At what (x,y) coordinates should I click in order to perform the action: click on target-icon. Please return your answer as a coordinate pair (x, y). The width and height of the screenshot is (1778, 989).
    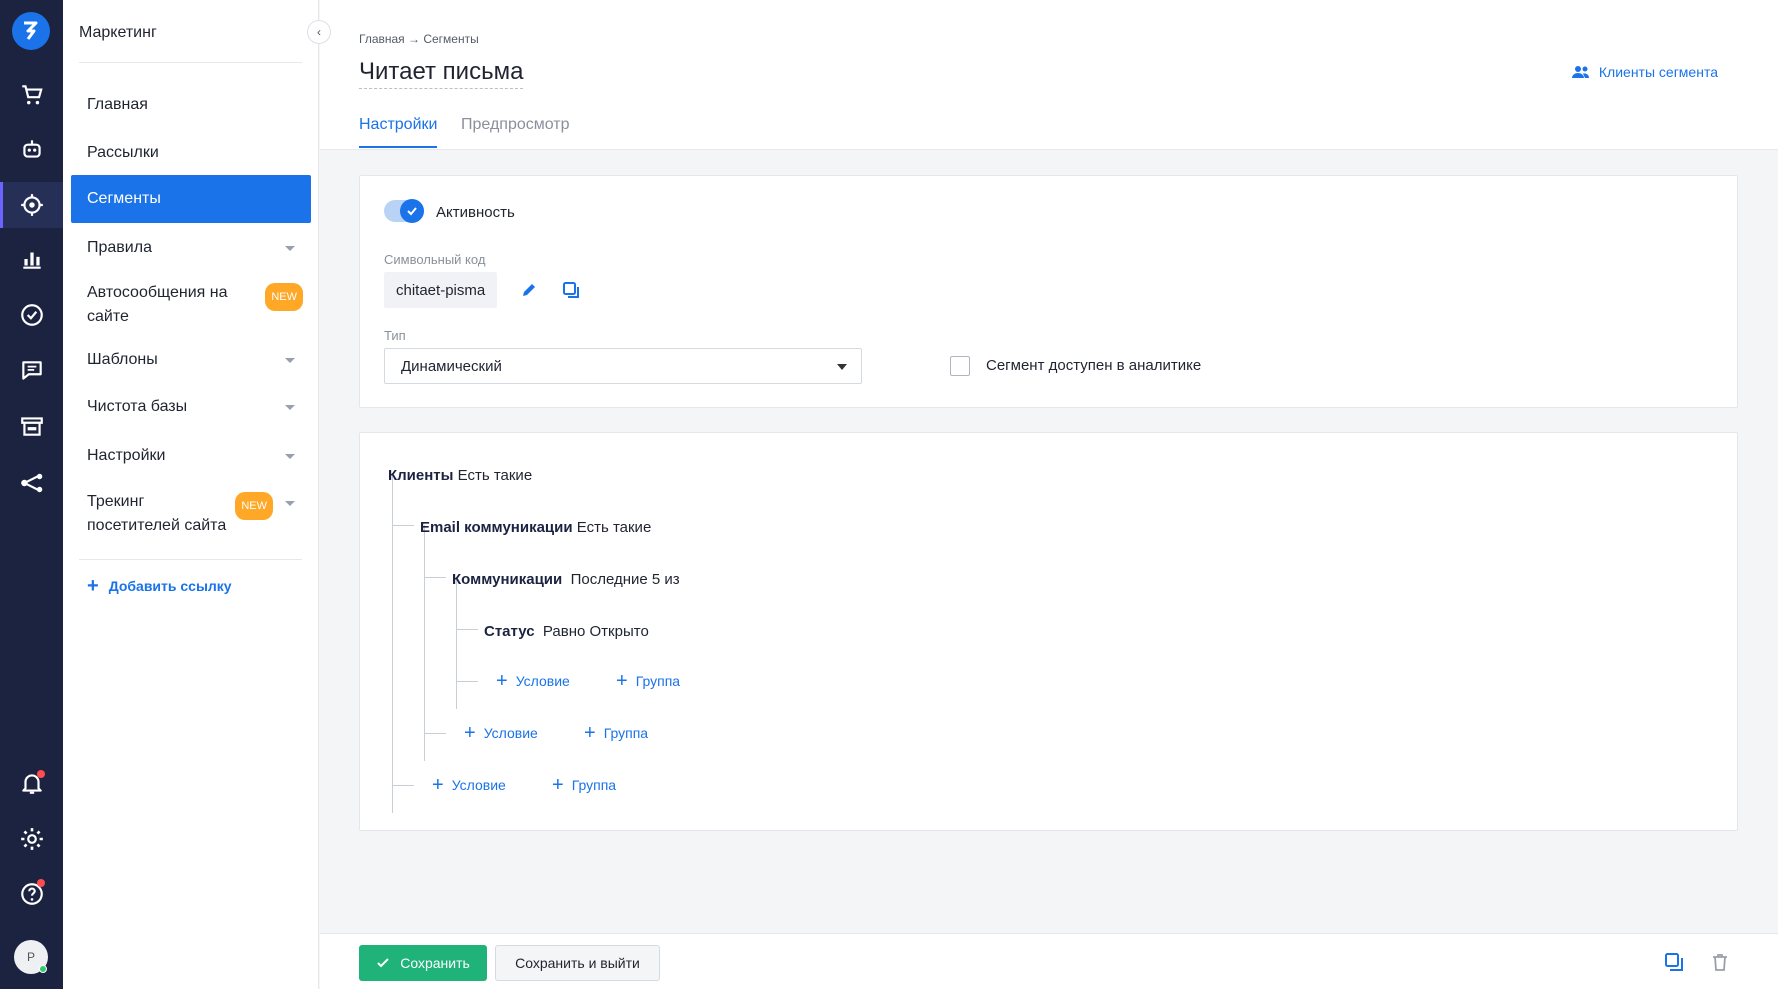
    Looking at the image, I should click on (31, 205).